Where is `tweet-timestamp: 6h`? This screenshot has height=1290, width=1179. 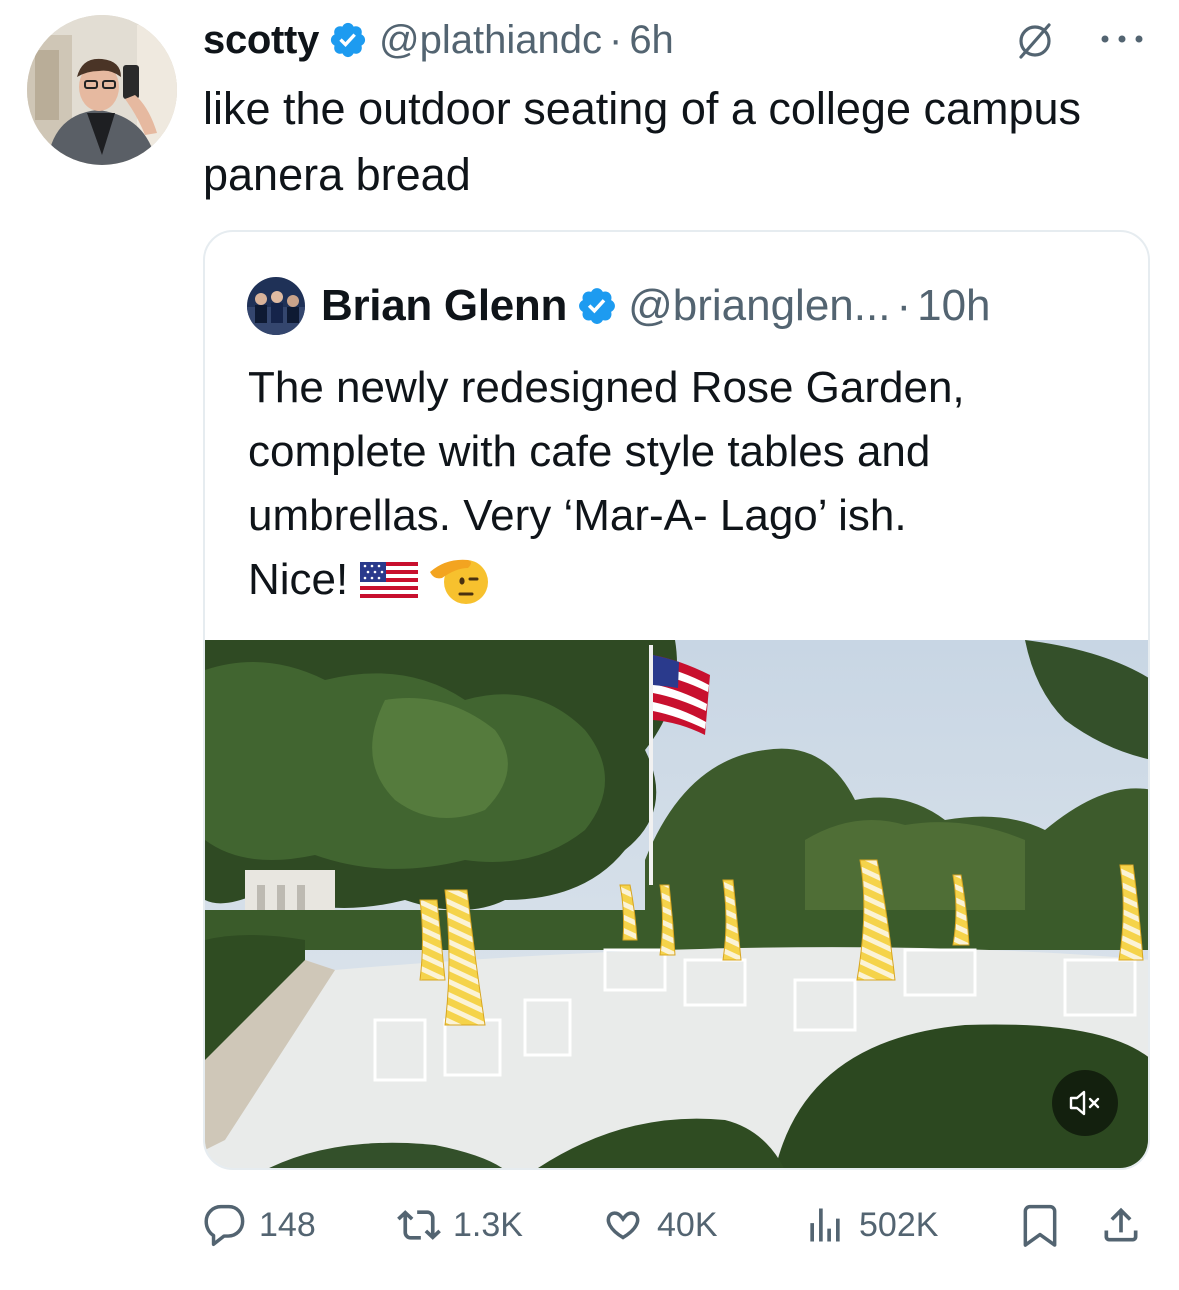 tweet-timestamp: 6h is located at coordinates (651, 40).